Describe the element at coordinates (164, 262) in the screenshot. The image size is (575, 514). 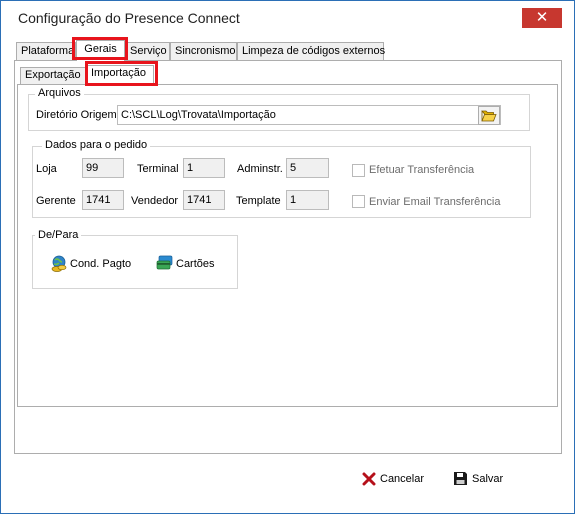
I see `credit-cards-icon` at that location.